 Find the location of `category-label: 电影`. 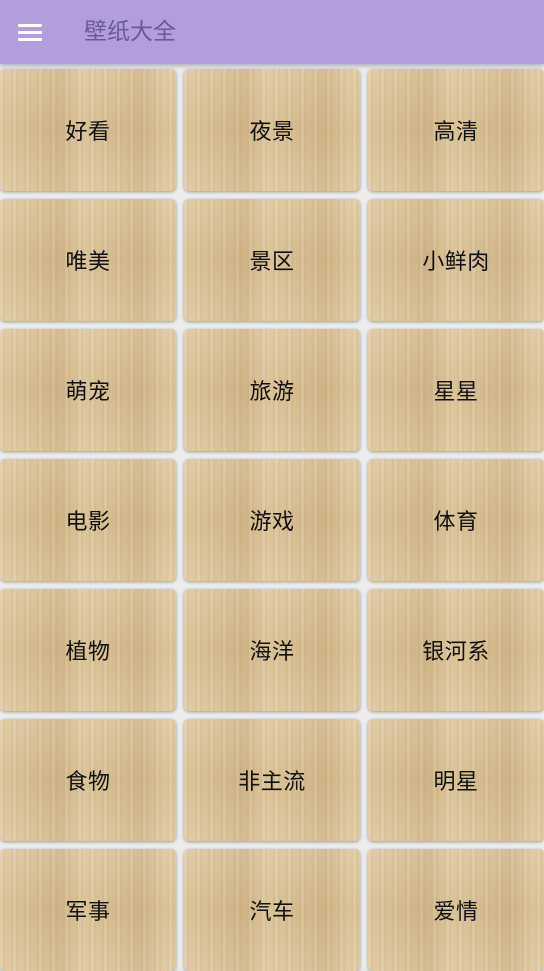

category-label: 电影 is located at coordinates (88, 522).